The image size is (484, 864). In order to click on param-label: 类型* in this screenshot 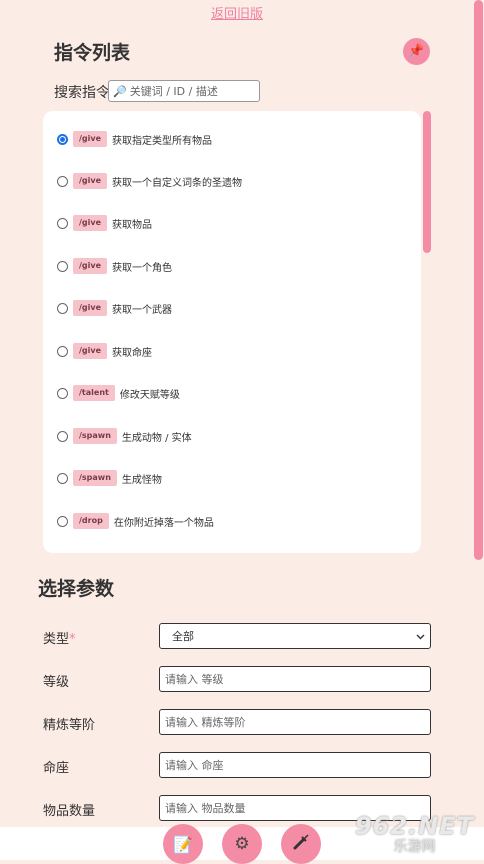, I will do `click(59, 637)`.